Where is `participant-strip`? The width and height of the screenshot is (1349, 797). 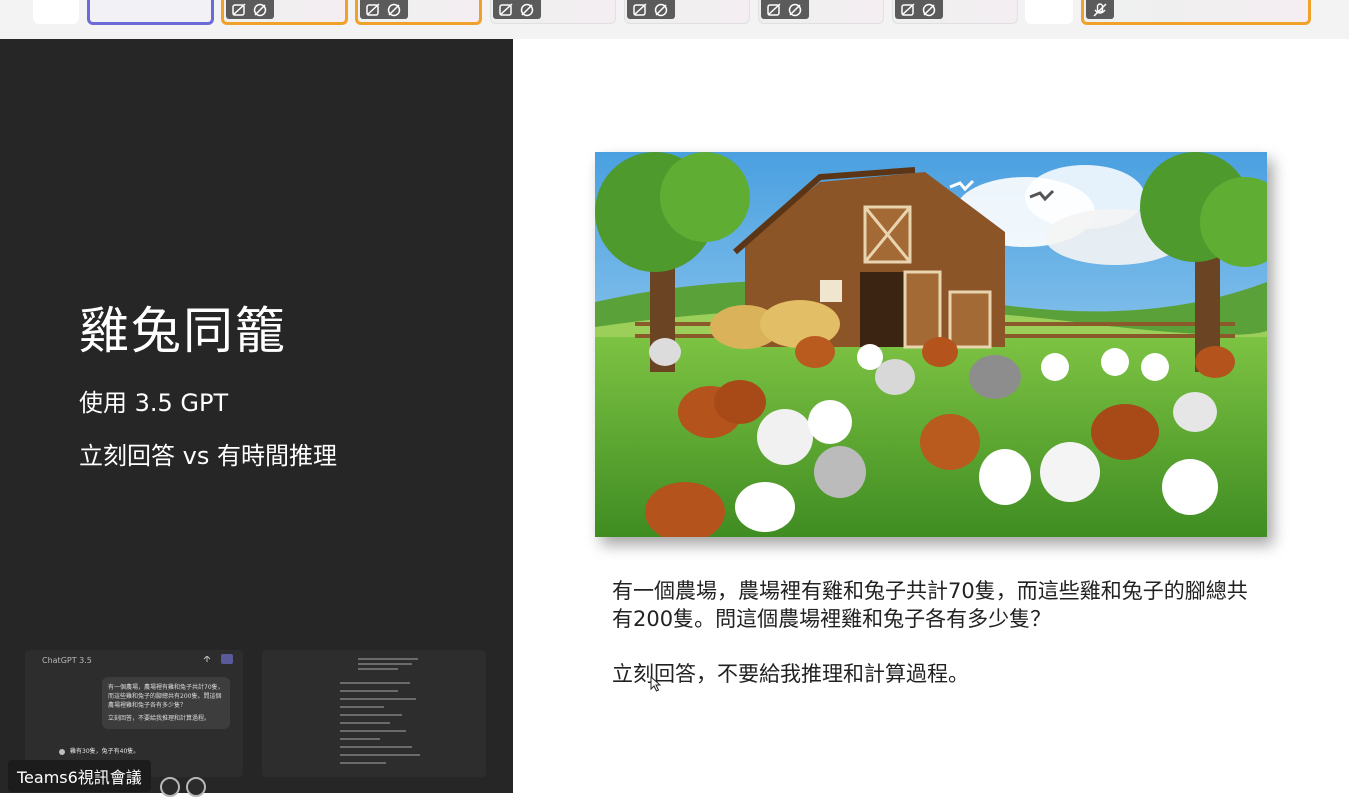 participant-strip is located at coordinates (674, 19).